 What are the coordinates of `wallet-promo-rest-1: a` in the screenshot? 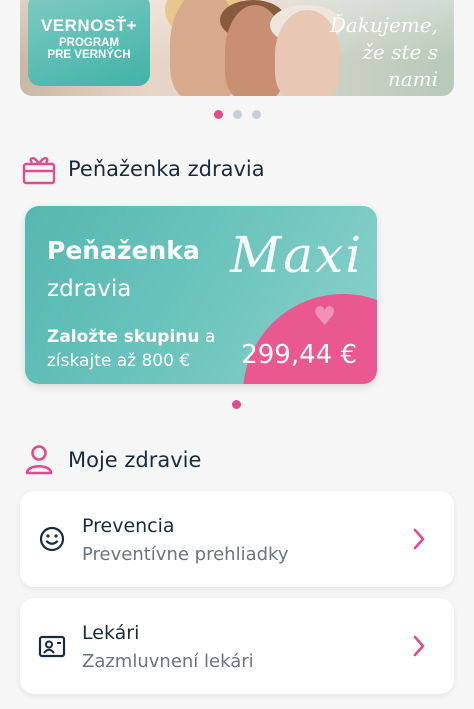 It's located at (207, 337).